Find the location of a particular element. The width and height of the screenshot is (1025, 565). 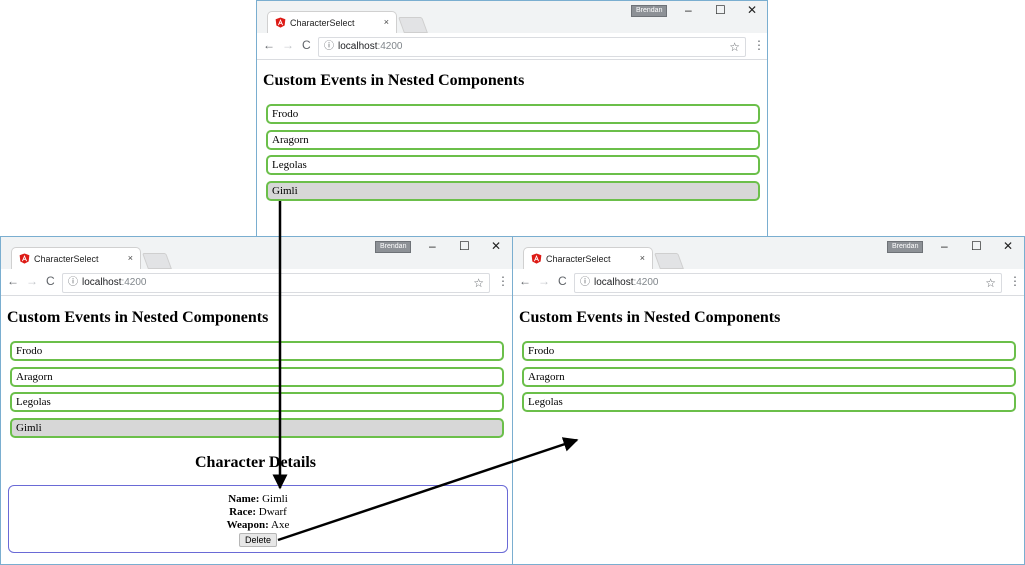

detail-race-value: Dwarf is located at coordinates (272, 512).